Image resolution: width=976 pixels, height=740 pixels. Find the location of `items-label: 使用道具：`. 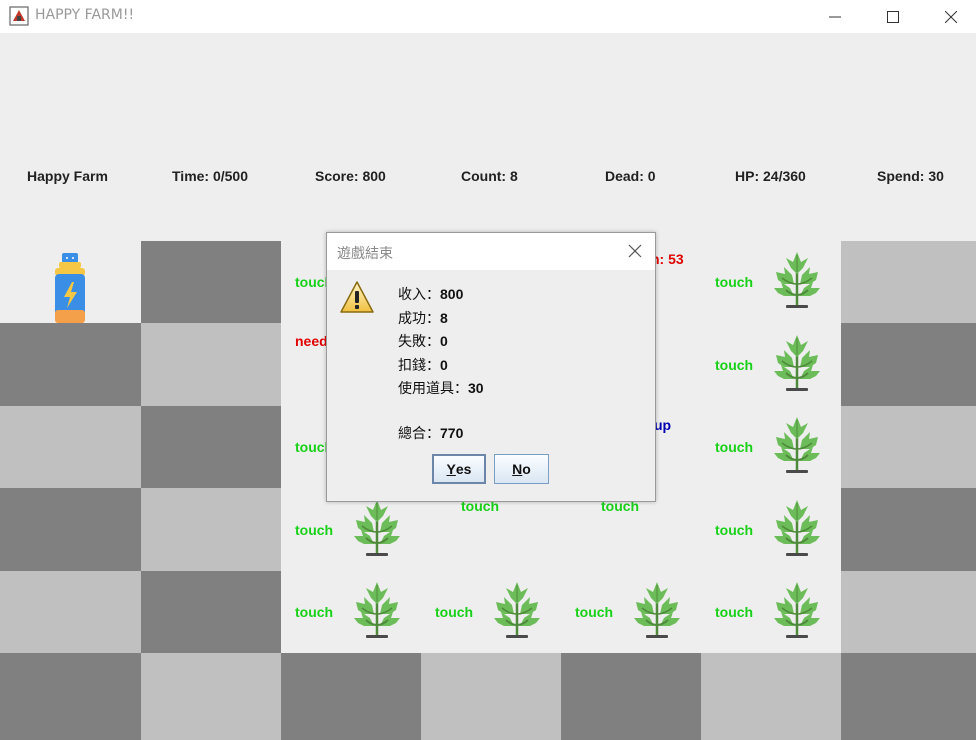

items-label: 使用道具： is located at coordinates (433, 389).